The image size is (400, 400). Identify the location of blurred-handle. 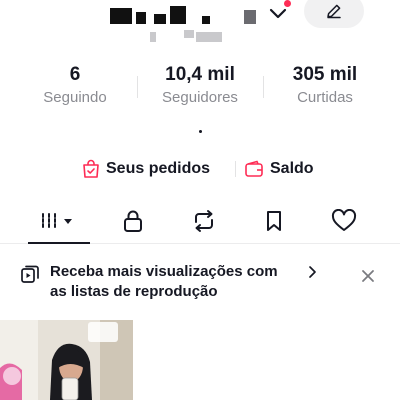
(195, 35).